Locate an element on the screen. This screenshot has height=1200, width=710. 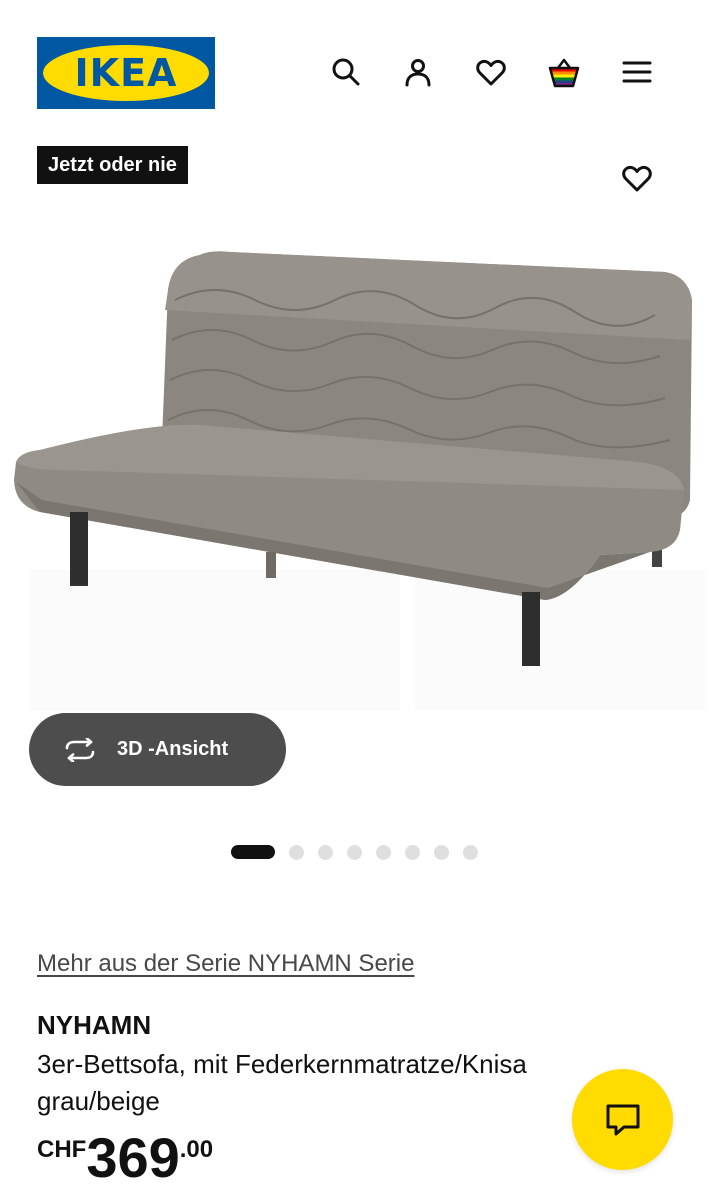
site-header: IKEA ® is located at coordinates (355, 60).